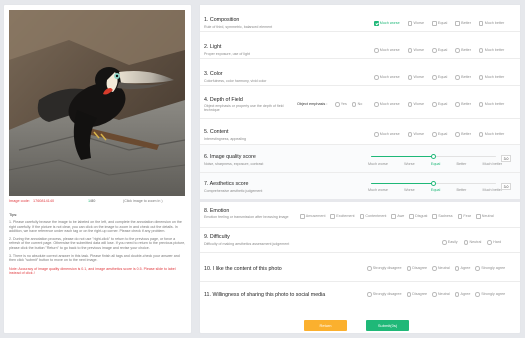  I want to click on option-contentment: Contentment, so click(372, 216).